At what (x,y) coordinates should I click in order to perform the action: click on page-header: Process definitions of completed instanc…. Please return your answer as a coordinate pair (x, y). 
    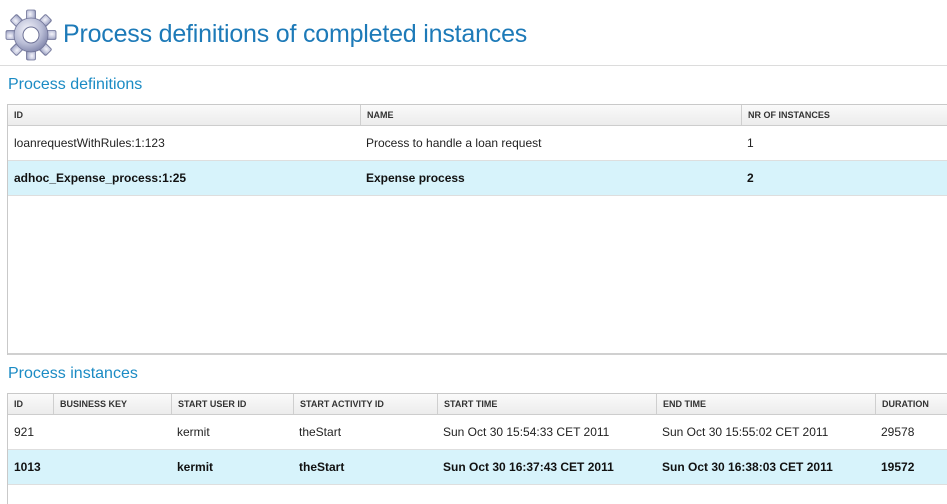
    Looking at the image, I should click on (473, 33).